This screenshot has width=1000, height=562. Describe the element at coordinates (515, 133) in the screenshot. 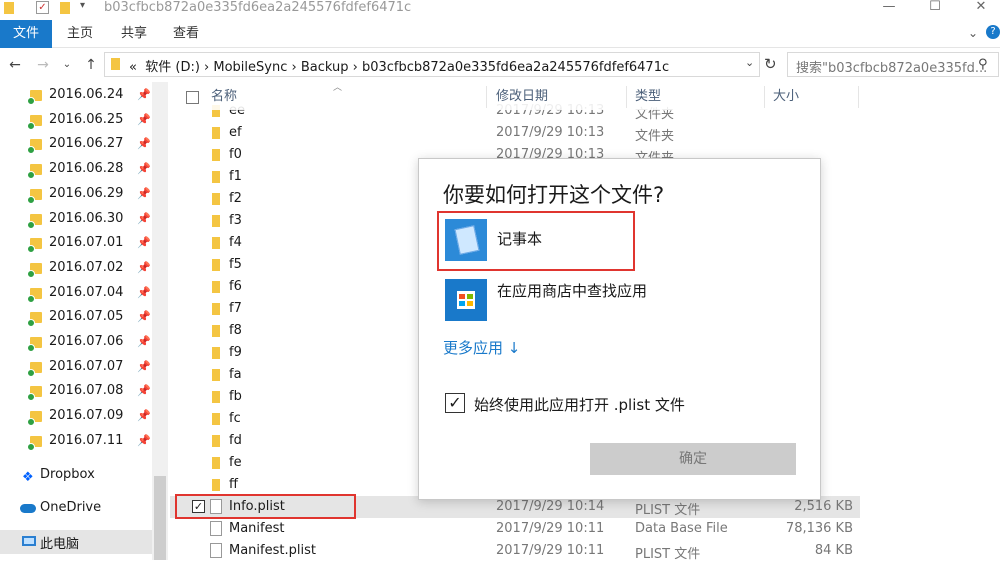

I see `table-row: ef 2017/9/29 10:13 文件夹` at that location.